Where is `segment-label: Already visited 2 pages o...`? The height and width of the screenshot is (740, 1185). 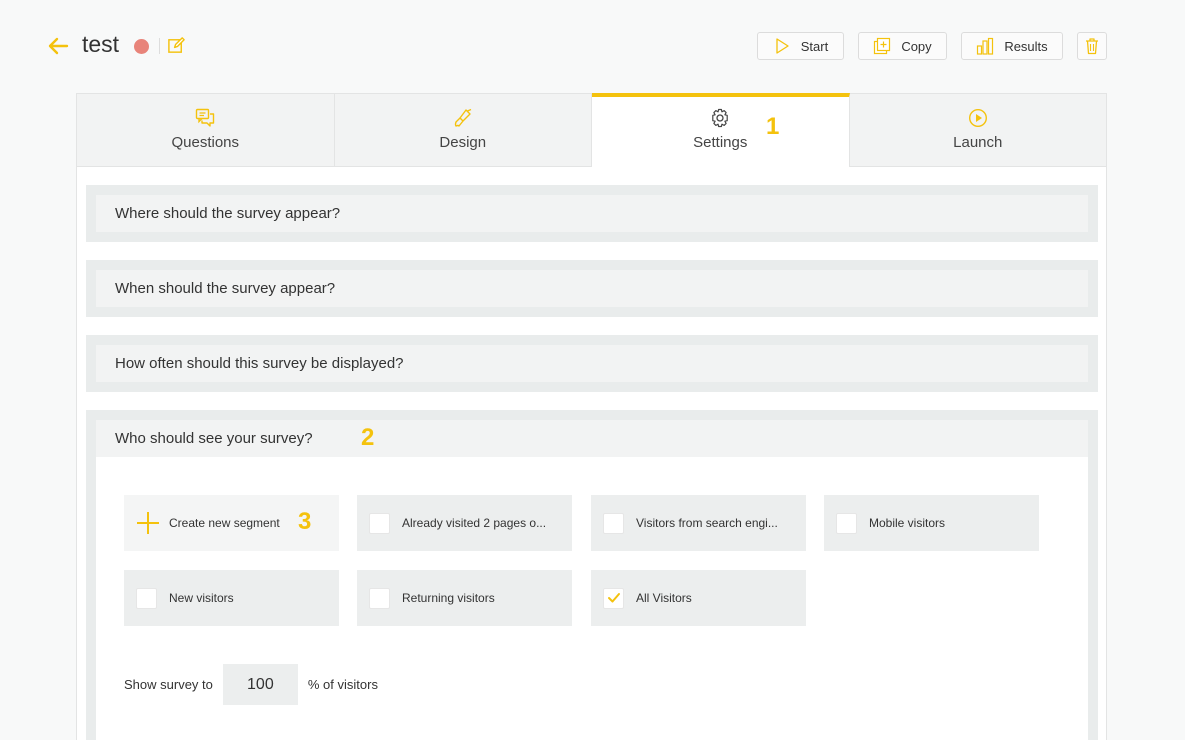 segment-label: Already visited 2 pages o... is located at coordinates (474, 523).